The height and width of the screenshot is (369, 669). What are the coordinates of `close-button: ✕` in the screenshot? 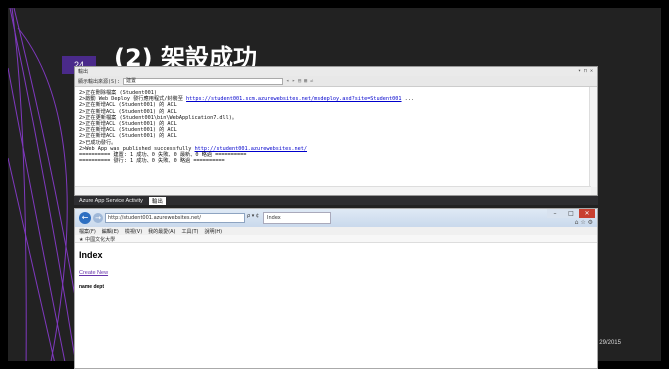 It's located at (587, 213).